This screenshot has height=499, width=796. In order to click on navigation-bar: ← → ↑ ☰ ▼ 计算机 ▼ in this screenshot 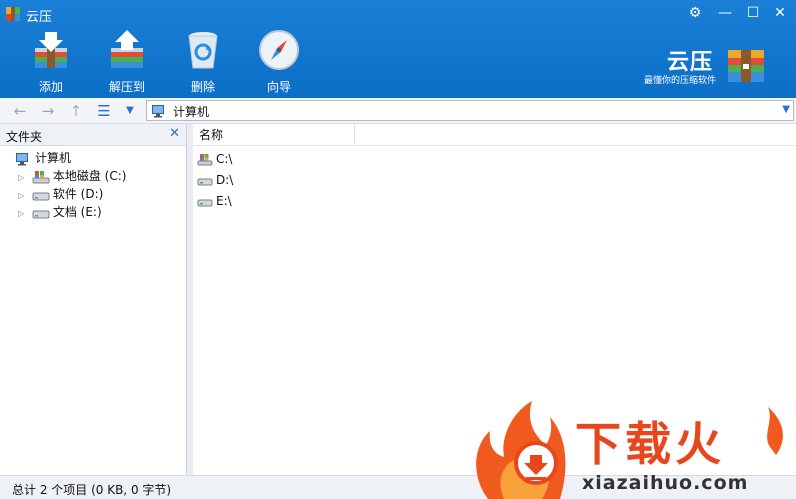, I will do `click(398, 111)`.